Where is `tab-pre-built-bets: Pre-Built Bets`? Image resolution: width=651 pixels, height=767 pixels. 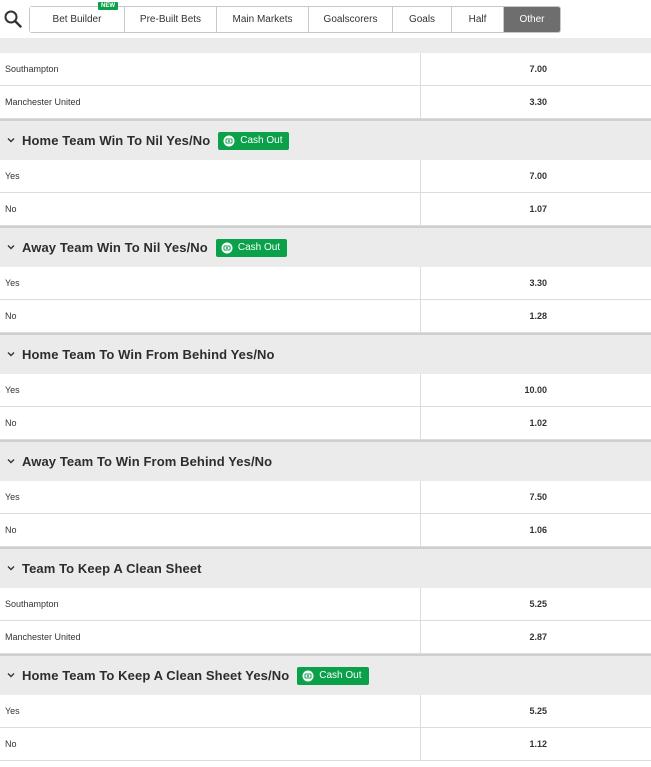
tab-pre-built-bets: Pre-Built Bets is located at coordinates (171, 19).